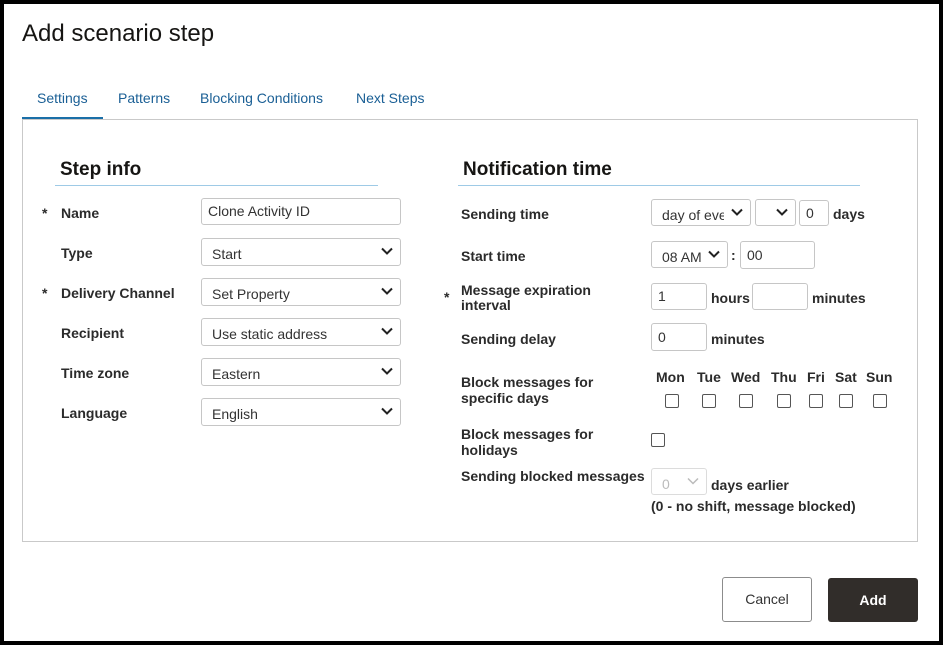 The height and width of the screenshot is (645, 943). What do you see at coordinates (682, 257) in the screenshot?
I see `start-time-hour-value: 08 AM` at bounding box center [682, 257].